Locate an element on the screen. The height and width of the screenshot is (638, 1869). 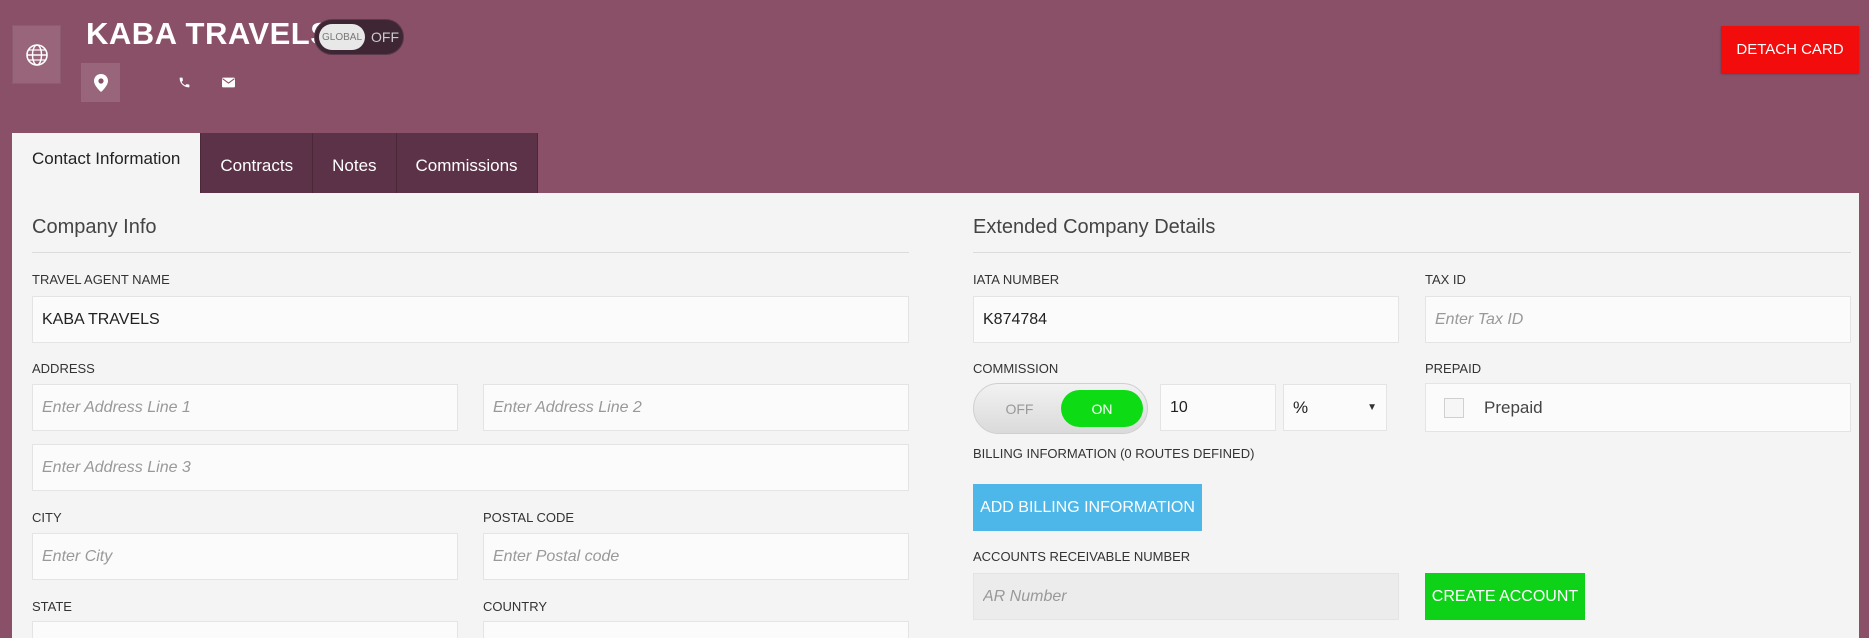
prepaid-checkbox-row: Prepaid is located at coordinates (1638, 407).